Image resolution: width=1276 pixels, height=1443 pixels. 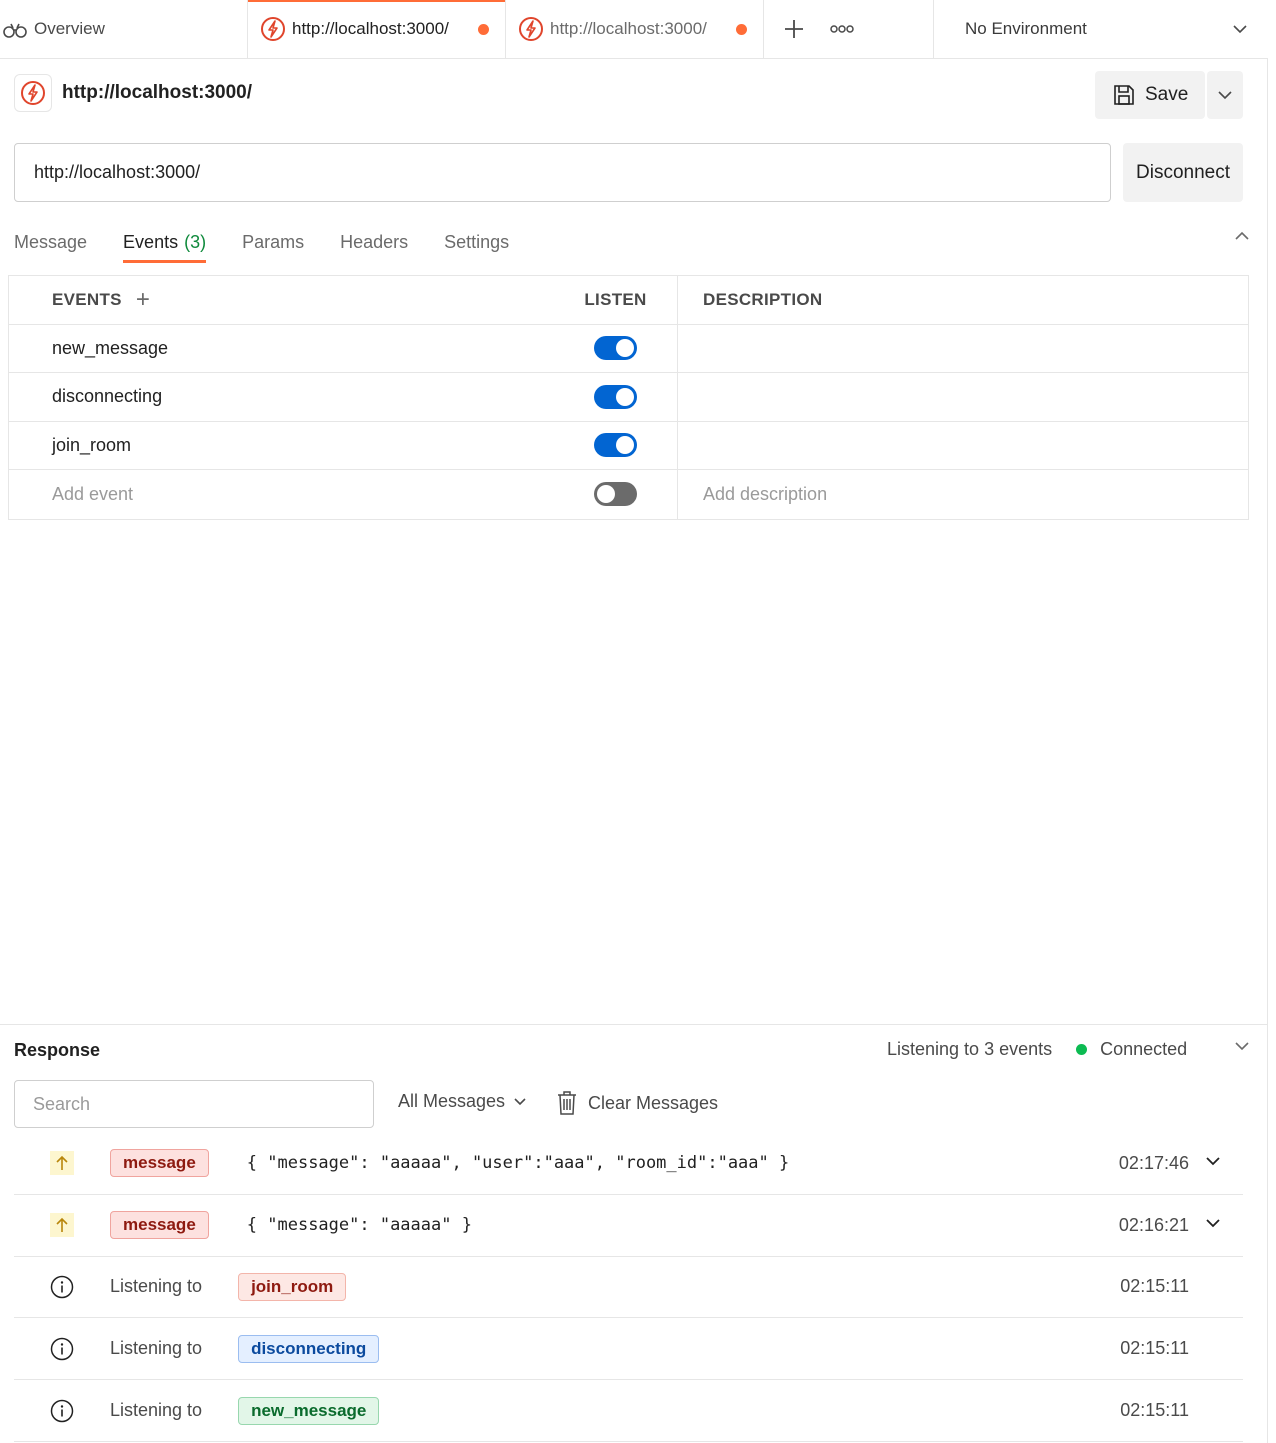 I want to click on event-row: join_room, so click(x=628, y=445).